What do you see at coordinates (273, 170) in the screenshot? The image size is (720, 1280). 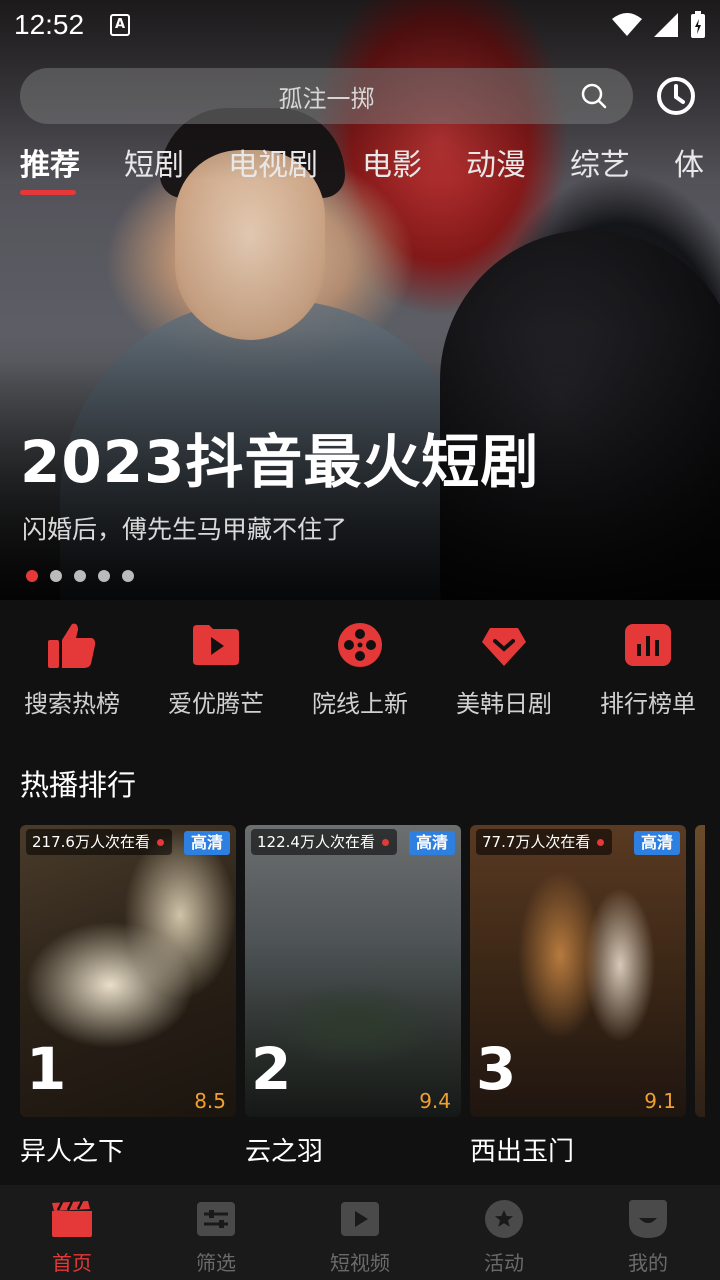 I see `tab-tv-series: 电视剧` at bounding box center [273, 170].